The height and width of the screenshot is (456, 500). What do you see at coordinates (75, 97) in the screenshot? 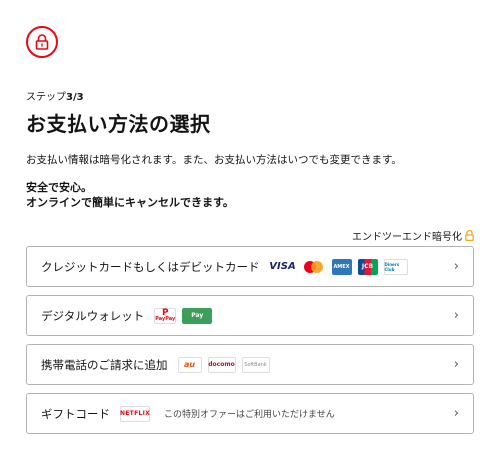
I see `step-current: 3/3` at bounding box center [75, 97].